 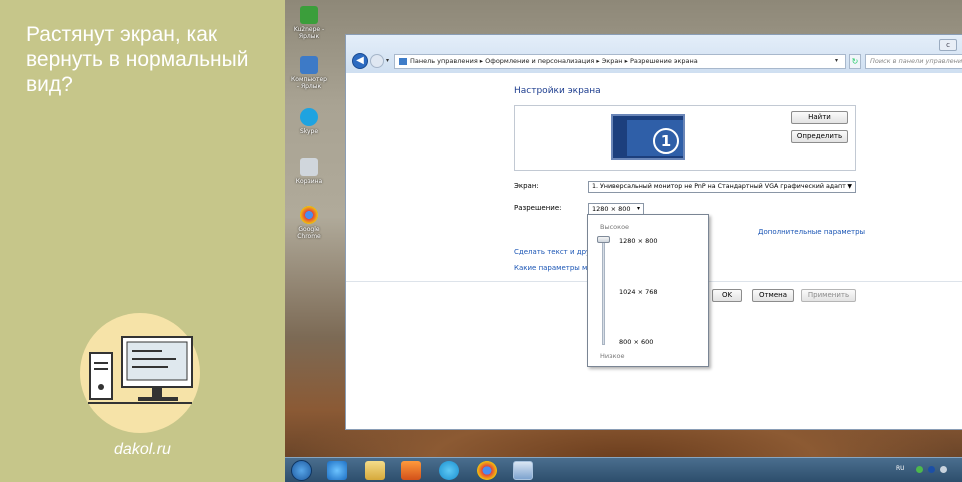 What do you see at coordinates (551, 252) in the screenshot?
I see `text-size-link: Сделать текст и другие` at bounding box center [551, 252].